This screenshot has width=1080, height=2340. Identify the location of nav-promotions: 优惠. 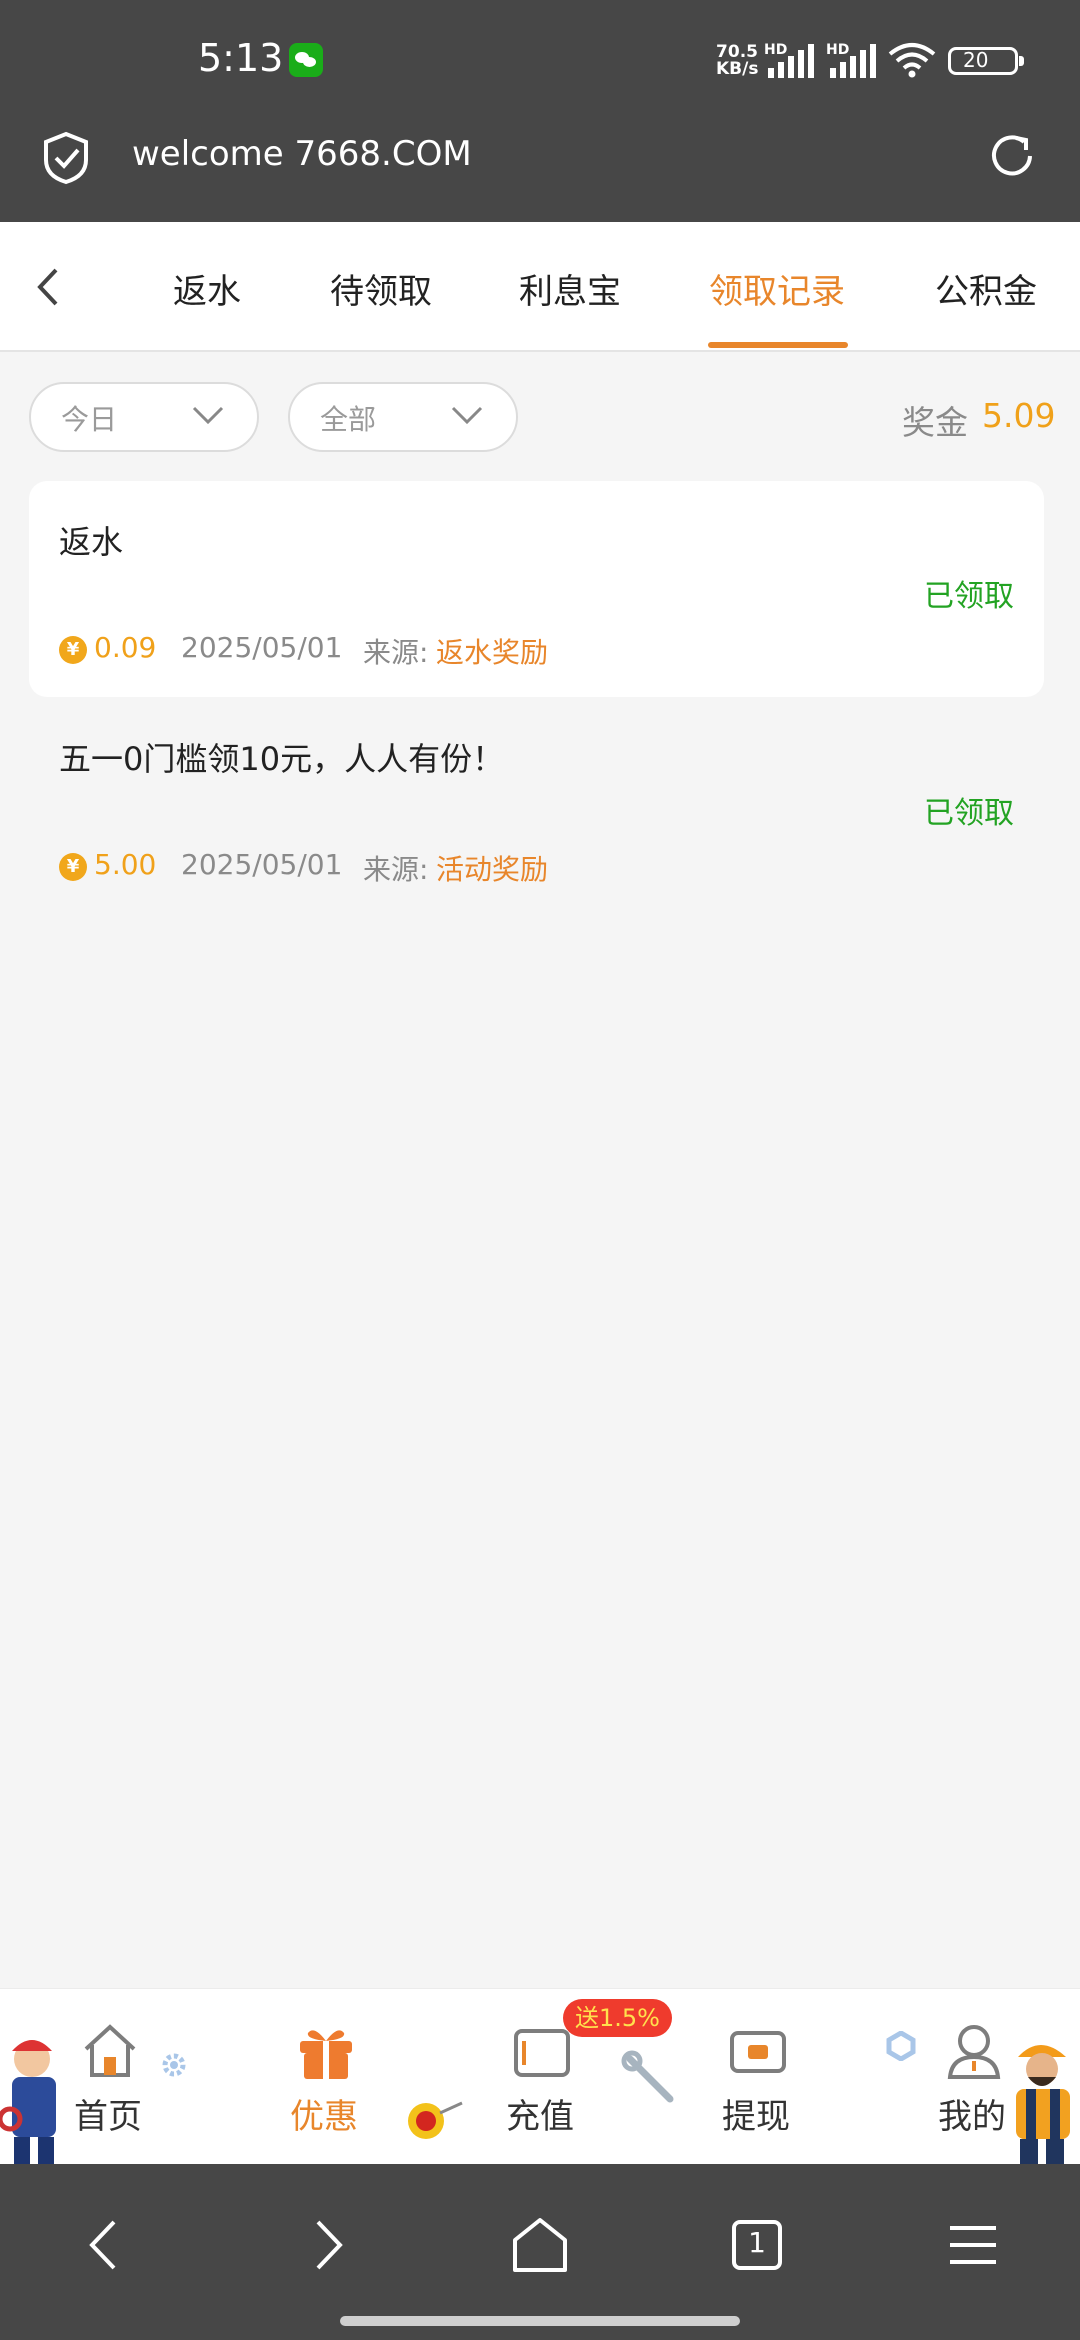
(324, 2077).